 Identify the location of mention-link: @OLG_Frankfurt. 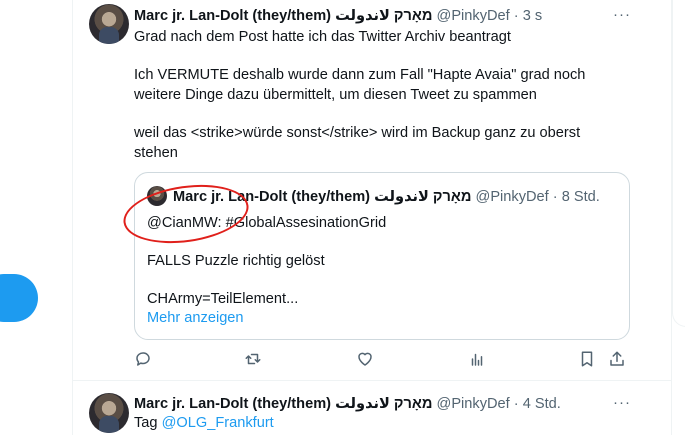
(218, 423).